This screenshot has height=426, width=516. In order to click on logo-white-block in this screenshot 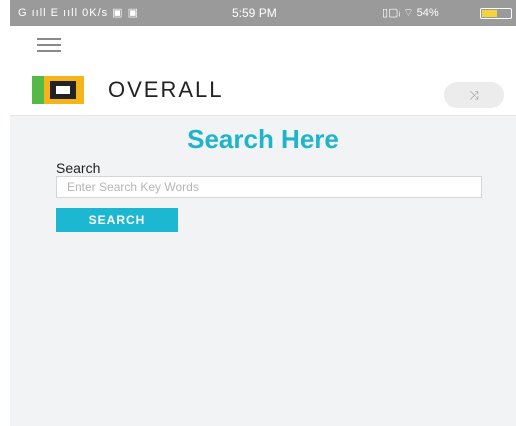, I will do `click(63, 90)`.